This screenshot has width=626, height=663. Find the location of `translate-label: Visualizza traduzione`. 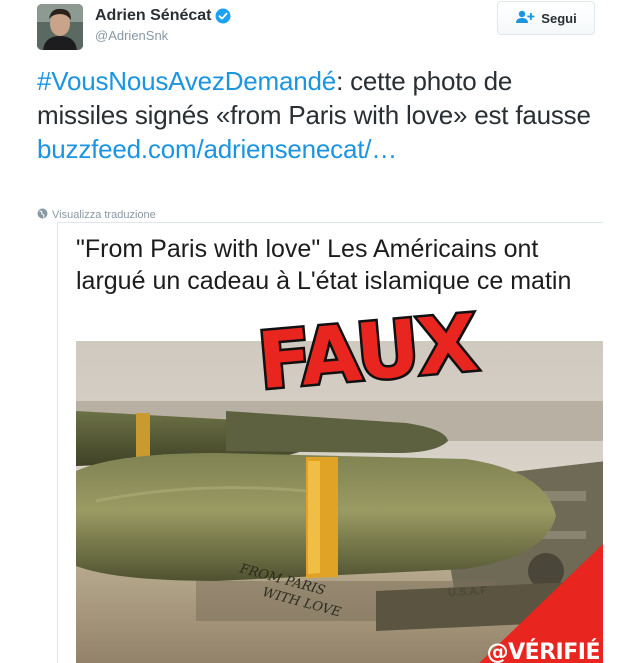

translate-label: Visualizza traduzione is located at coordinates (104, 215).